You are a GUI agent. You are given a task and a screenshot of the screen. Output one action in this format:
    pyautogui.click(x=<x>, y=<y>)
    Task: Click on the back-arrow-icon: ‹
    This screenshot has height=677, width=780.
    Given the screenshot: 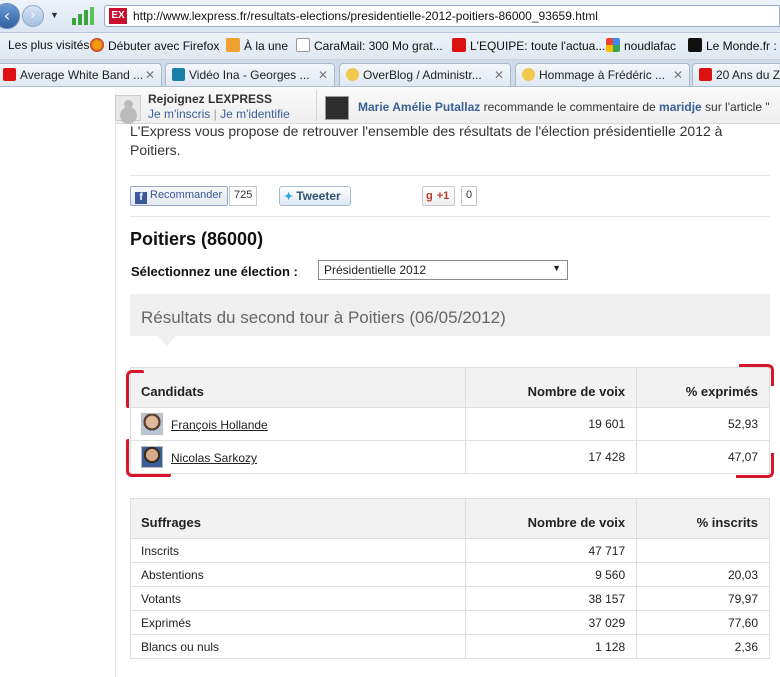 What is the action you would take?
    pyautogui.click(x=7, y=15)
    